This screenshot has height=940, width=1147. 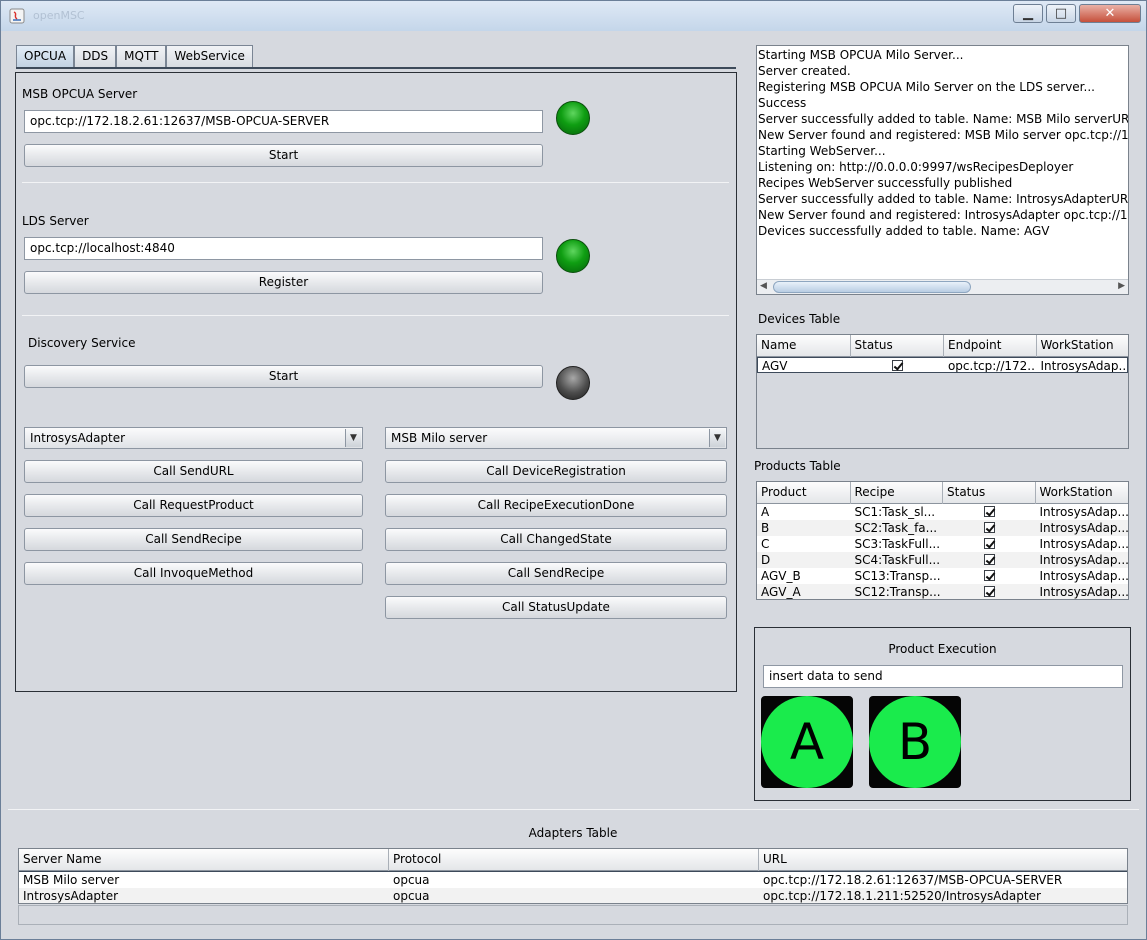 What do you see at coordinates (804, 346) in the screenshot?
I see `column-header-name: Name` at bounding box center [804, 346].